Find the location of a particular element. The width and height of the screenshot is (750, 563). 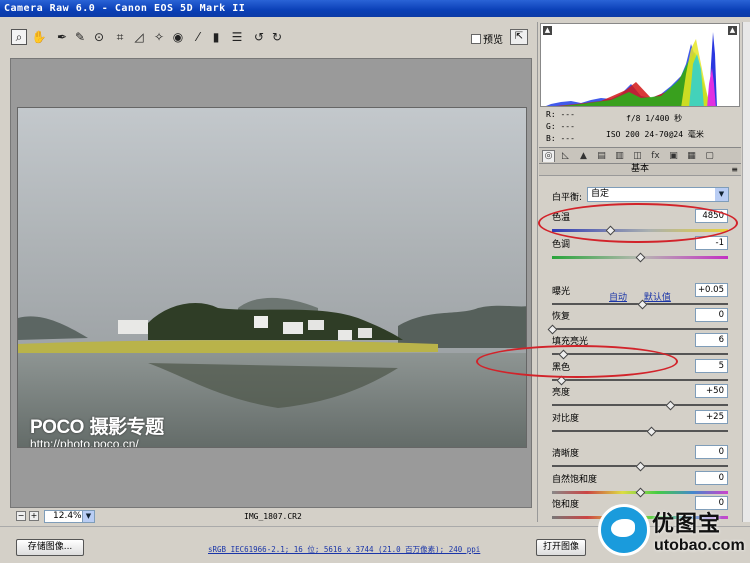

filename: IMG_1807.CR2 is located at coordinates (273, 516).